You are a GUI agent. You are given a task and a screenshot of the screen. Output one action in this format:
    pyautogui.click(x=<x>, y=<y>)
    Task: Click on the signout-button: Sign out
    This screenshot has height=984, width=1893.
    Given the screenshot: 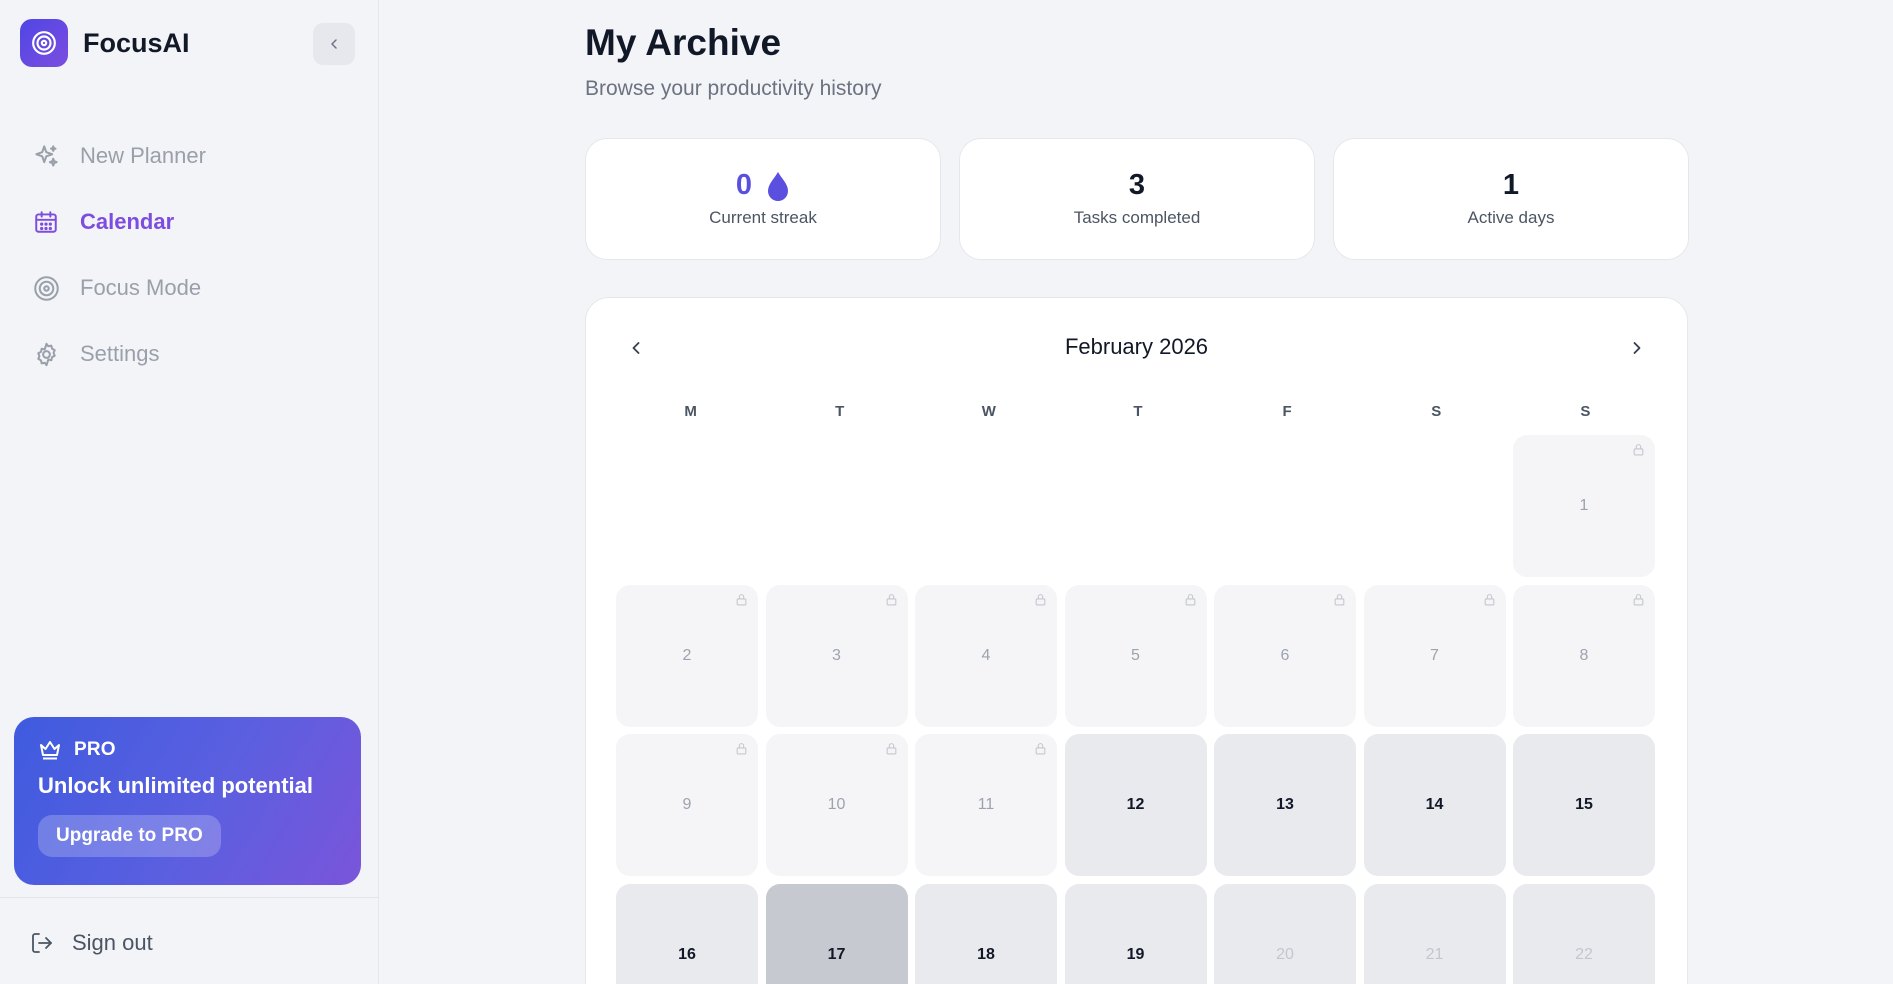 What is the action you would take?
    pyautogui.click(x=91, y=943)
    